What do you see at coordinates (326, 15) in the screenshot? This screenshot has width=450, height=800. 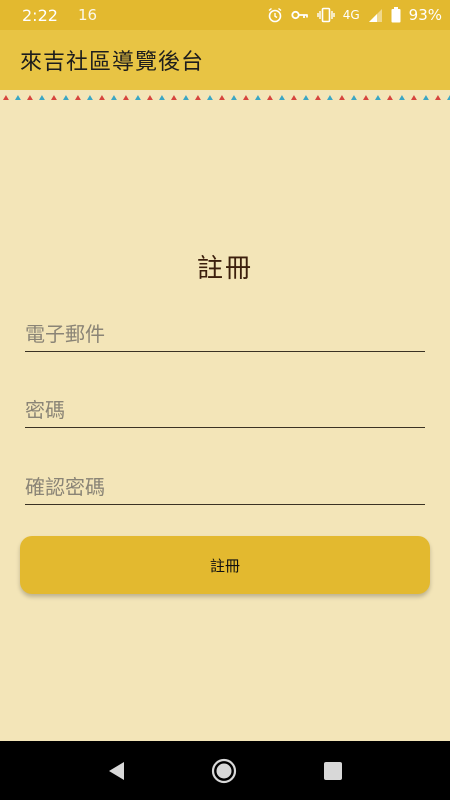 I see `vibrate-icon` at bounding box center [326, 15].